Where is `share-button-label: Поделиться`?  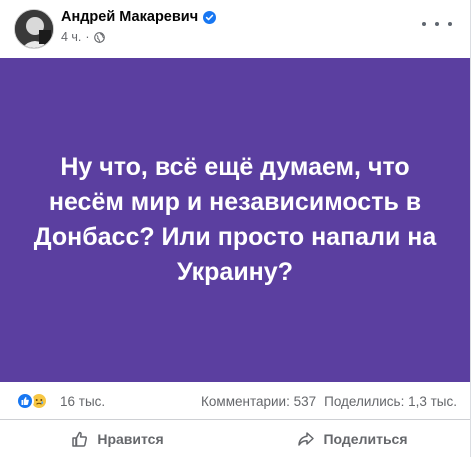 share-button-label: Поделиться is located at coordinates (365, 439).